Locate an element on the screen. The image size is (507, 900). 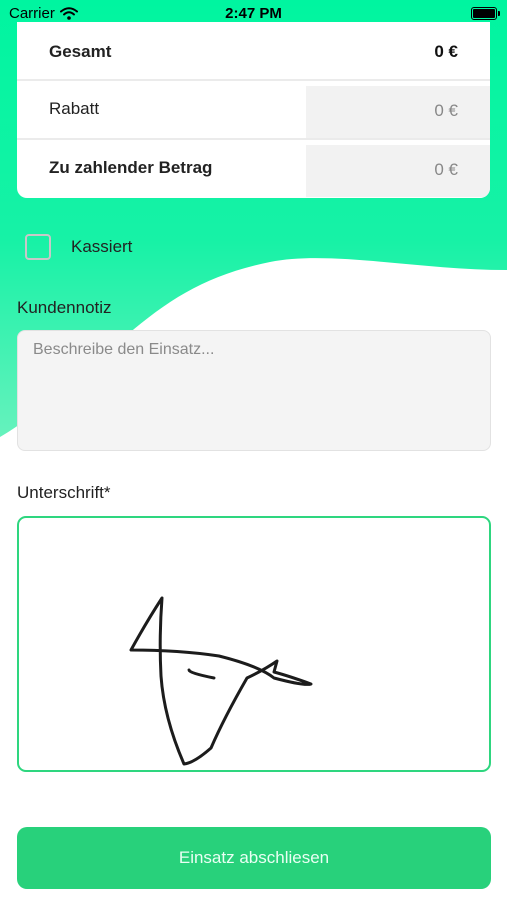
status-time: 2:47 PM is located at coordinates (253, 13).